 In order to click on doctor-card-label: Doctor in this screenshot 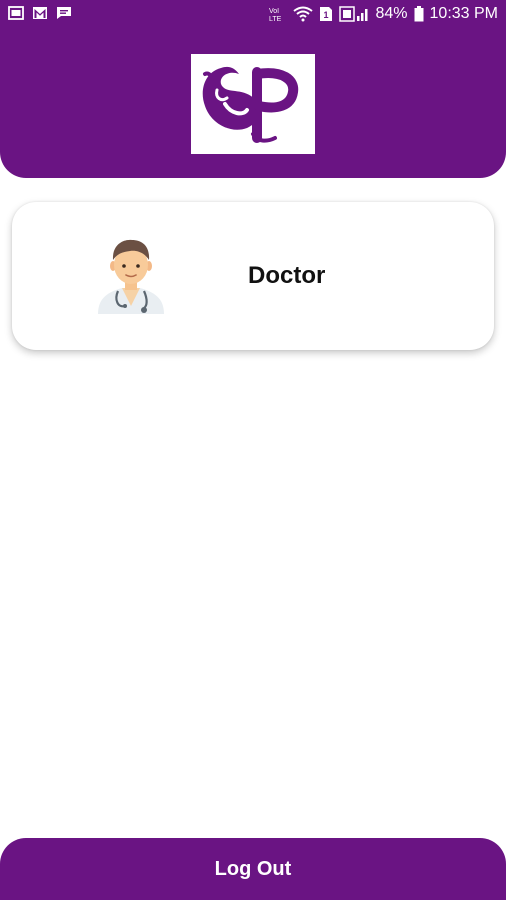, I will do `click(287, 275)`.